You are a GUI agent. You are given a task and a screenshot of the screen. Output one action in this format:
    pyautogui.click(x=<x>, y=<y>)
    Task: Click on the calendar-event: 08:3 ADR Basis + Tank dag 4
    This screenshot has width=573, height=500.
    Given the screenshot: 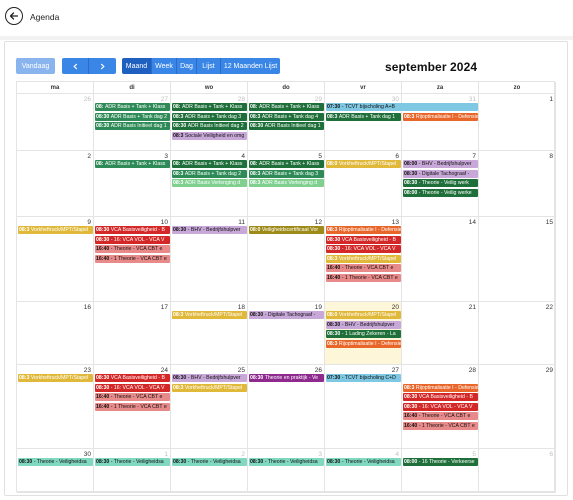 What is the action you would take?
    pyautogui.click(x=286, y=116)
    